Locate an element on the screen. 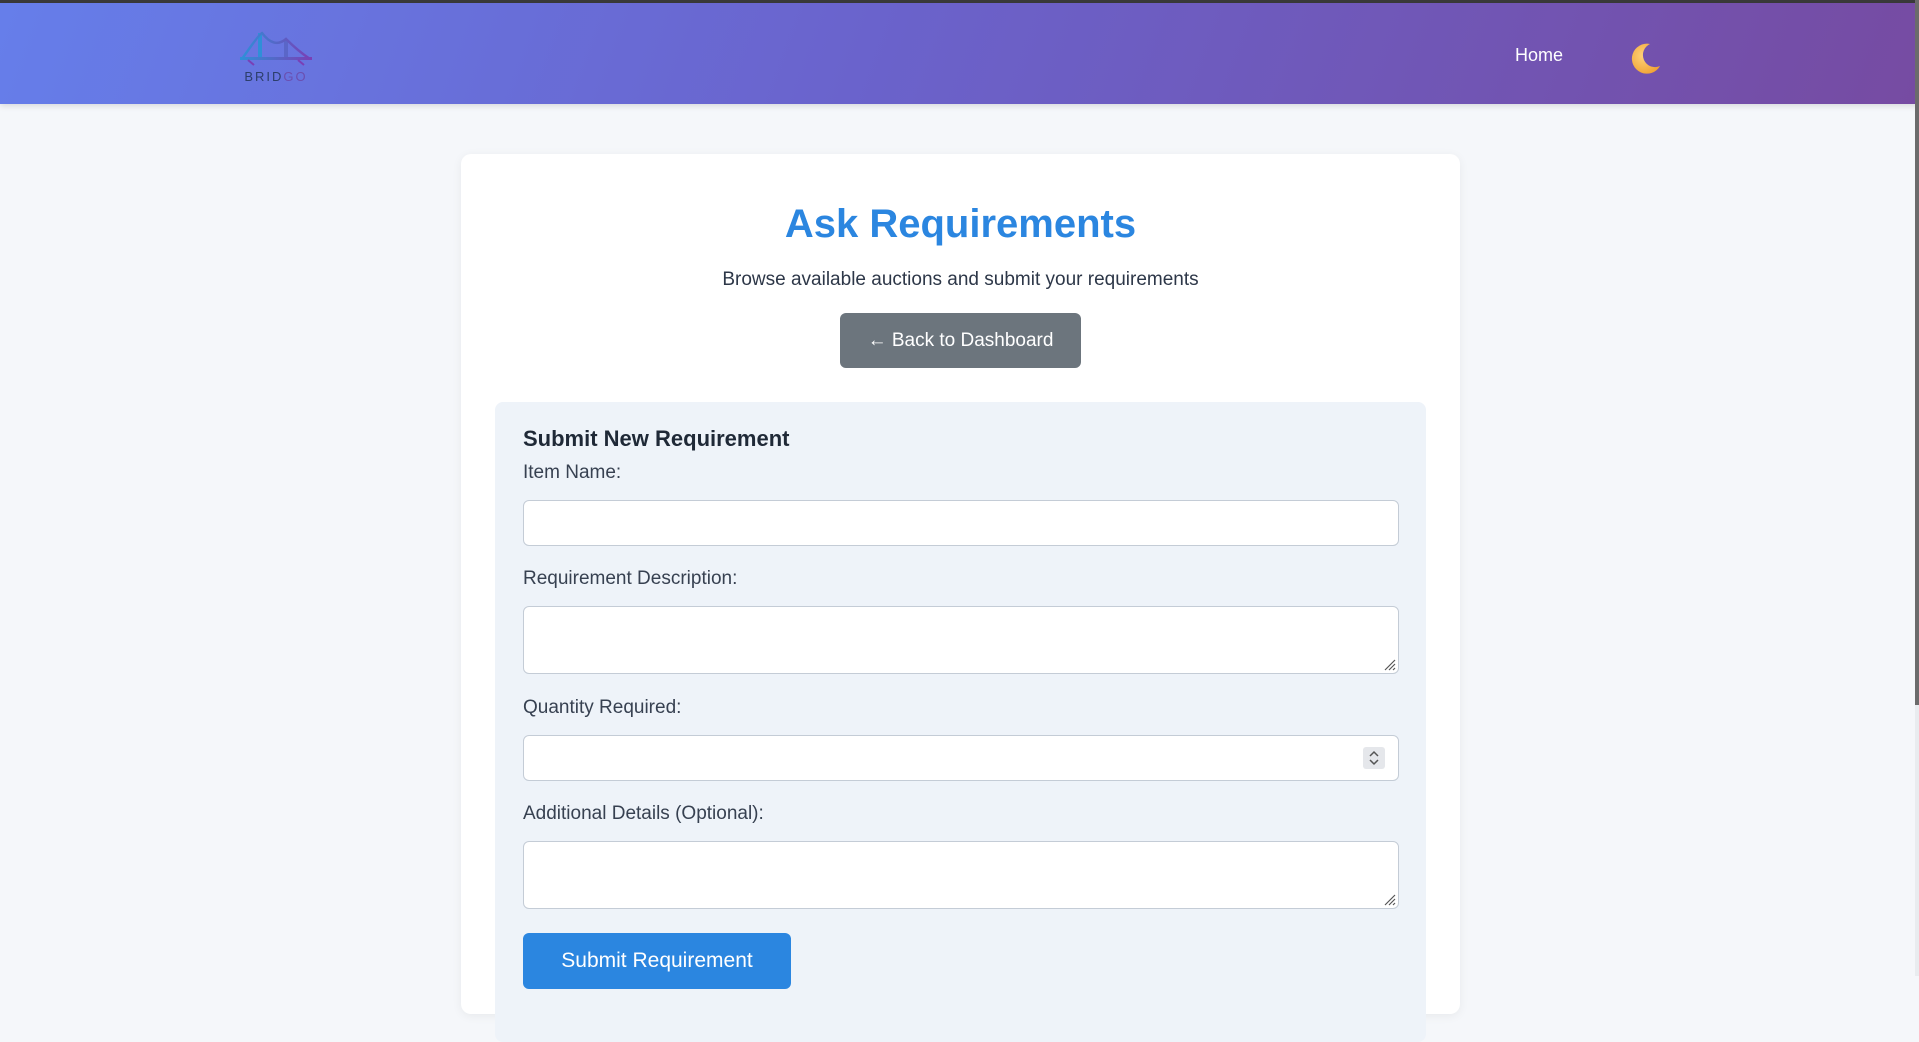 Image resolution: width=1919 pixels, height=1042 pixels. submit-requirement-button: Submit Requirement is located at coordinates (657, 961).